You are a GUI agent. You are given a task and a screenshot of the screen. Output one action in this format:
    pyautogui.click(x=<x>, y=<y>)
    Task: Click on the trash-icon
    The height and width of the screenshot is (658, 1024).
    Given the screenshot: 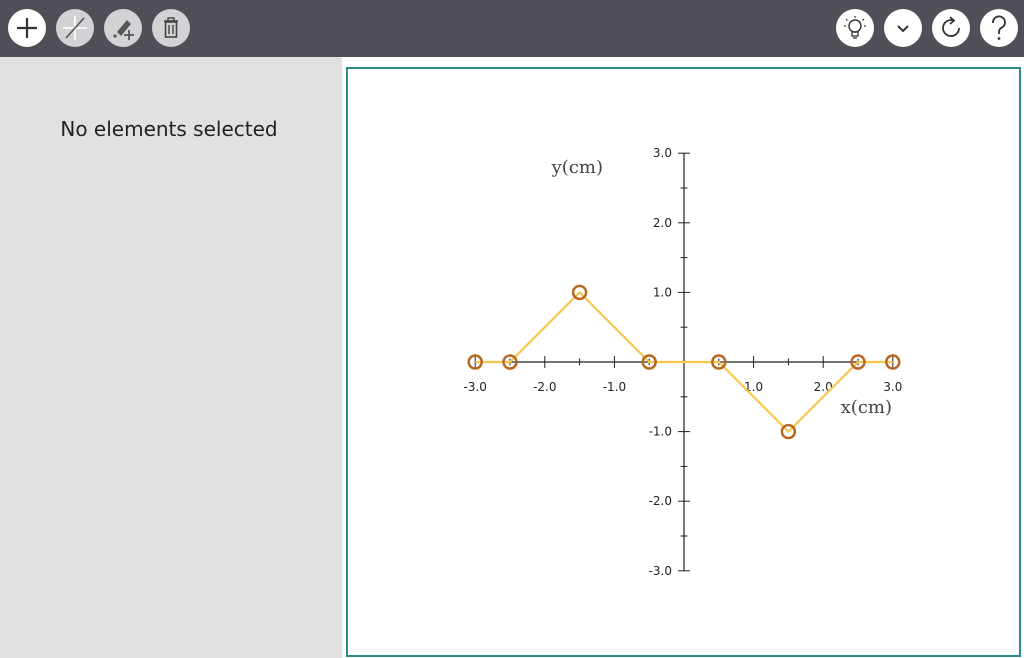 What is the action you would take?
    pyautogui.click(x=171, y=27)
    